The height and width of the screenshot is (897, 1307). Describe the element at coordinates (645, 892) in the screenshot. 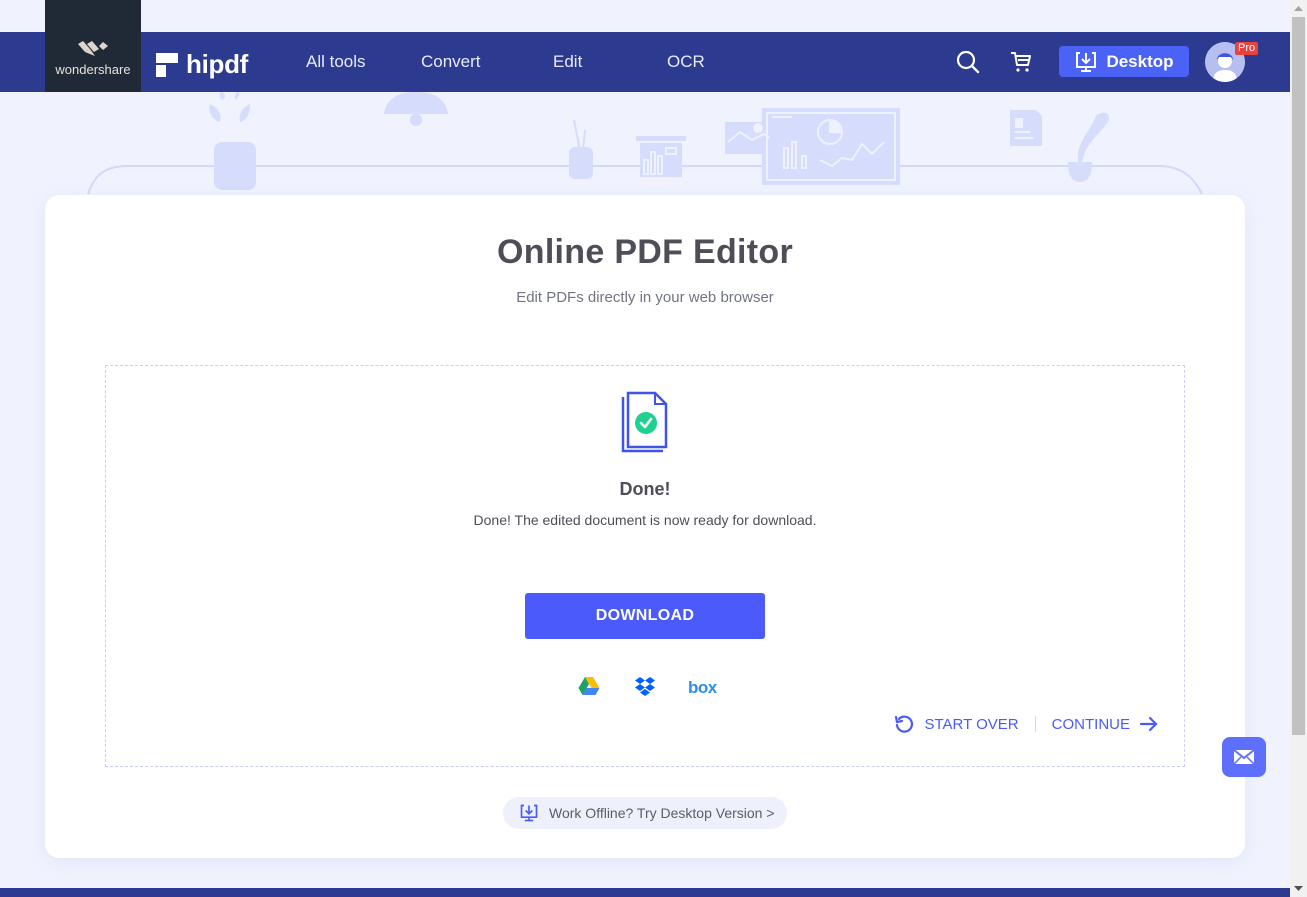

I see `footer-bar` at that location.